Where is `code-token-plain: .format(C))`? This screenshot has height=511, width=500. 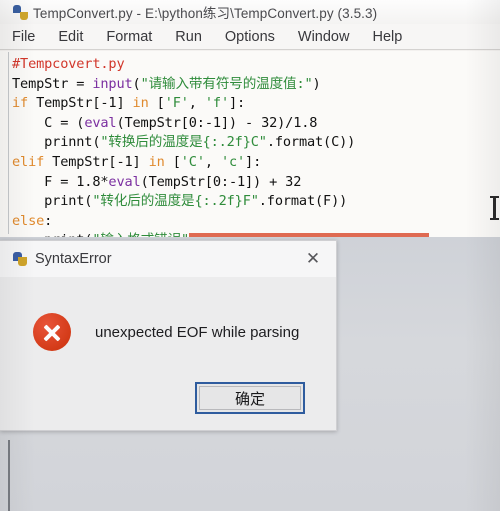 code-token-plain: .format(C)) is located at coordinates (311, 142).